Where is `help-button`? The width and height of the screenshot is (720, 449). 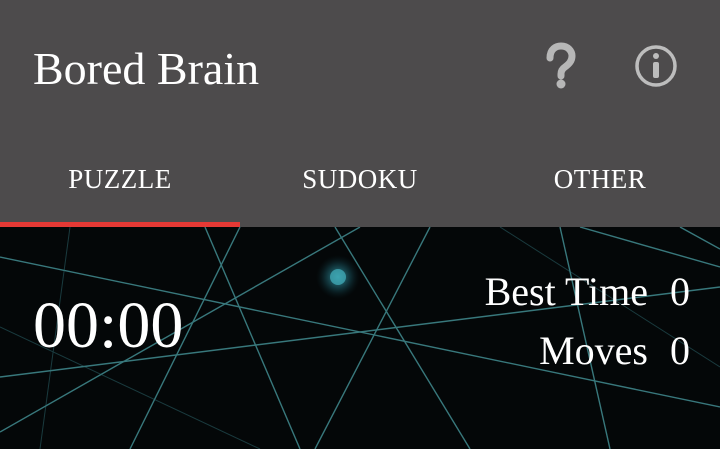 help-button is located at coordinates (560, 66).